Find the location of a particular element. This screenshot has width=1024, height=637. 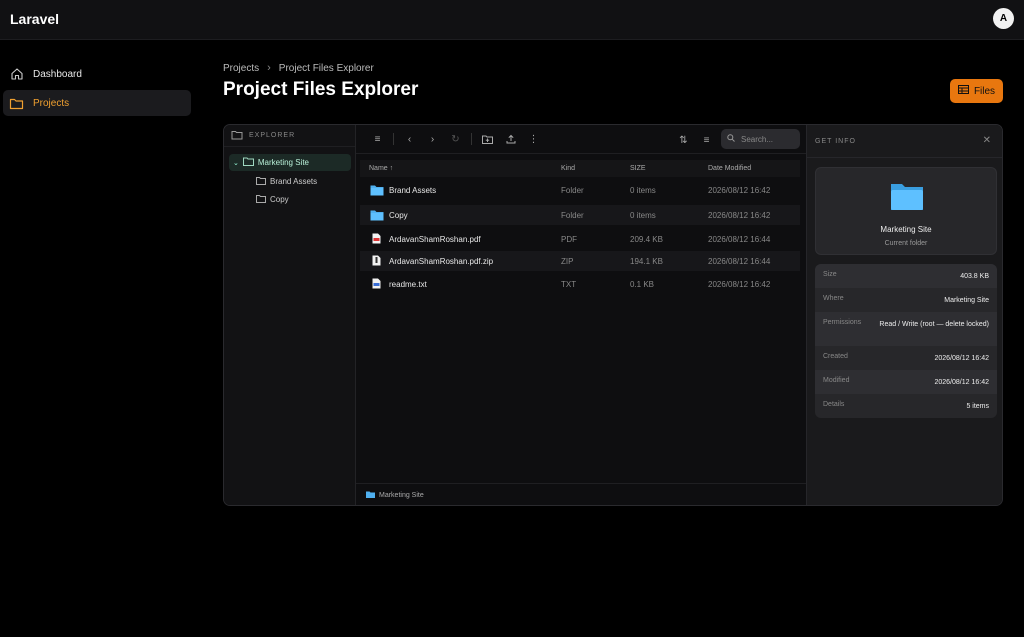

search-icon is located at coordinates (731, 139).